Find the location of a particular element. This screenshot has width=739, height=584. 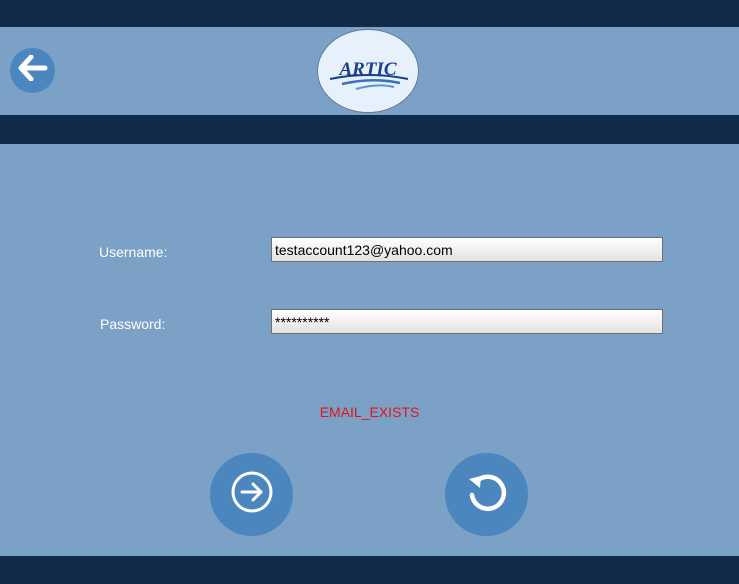

bottom-bar is located at coordinates (369, 570).